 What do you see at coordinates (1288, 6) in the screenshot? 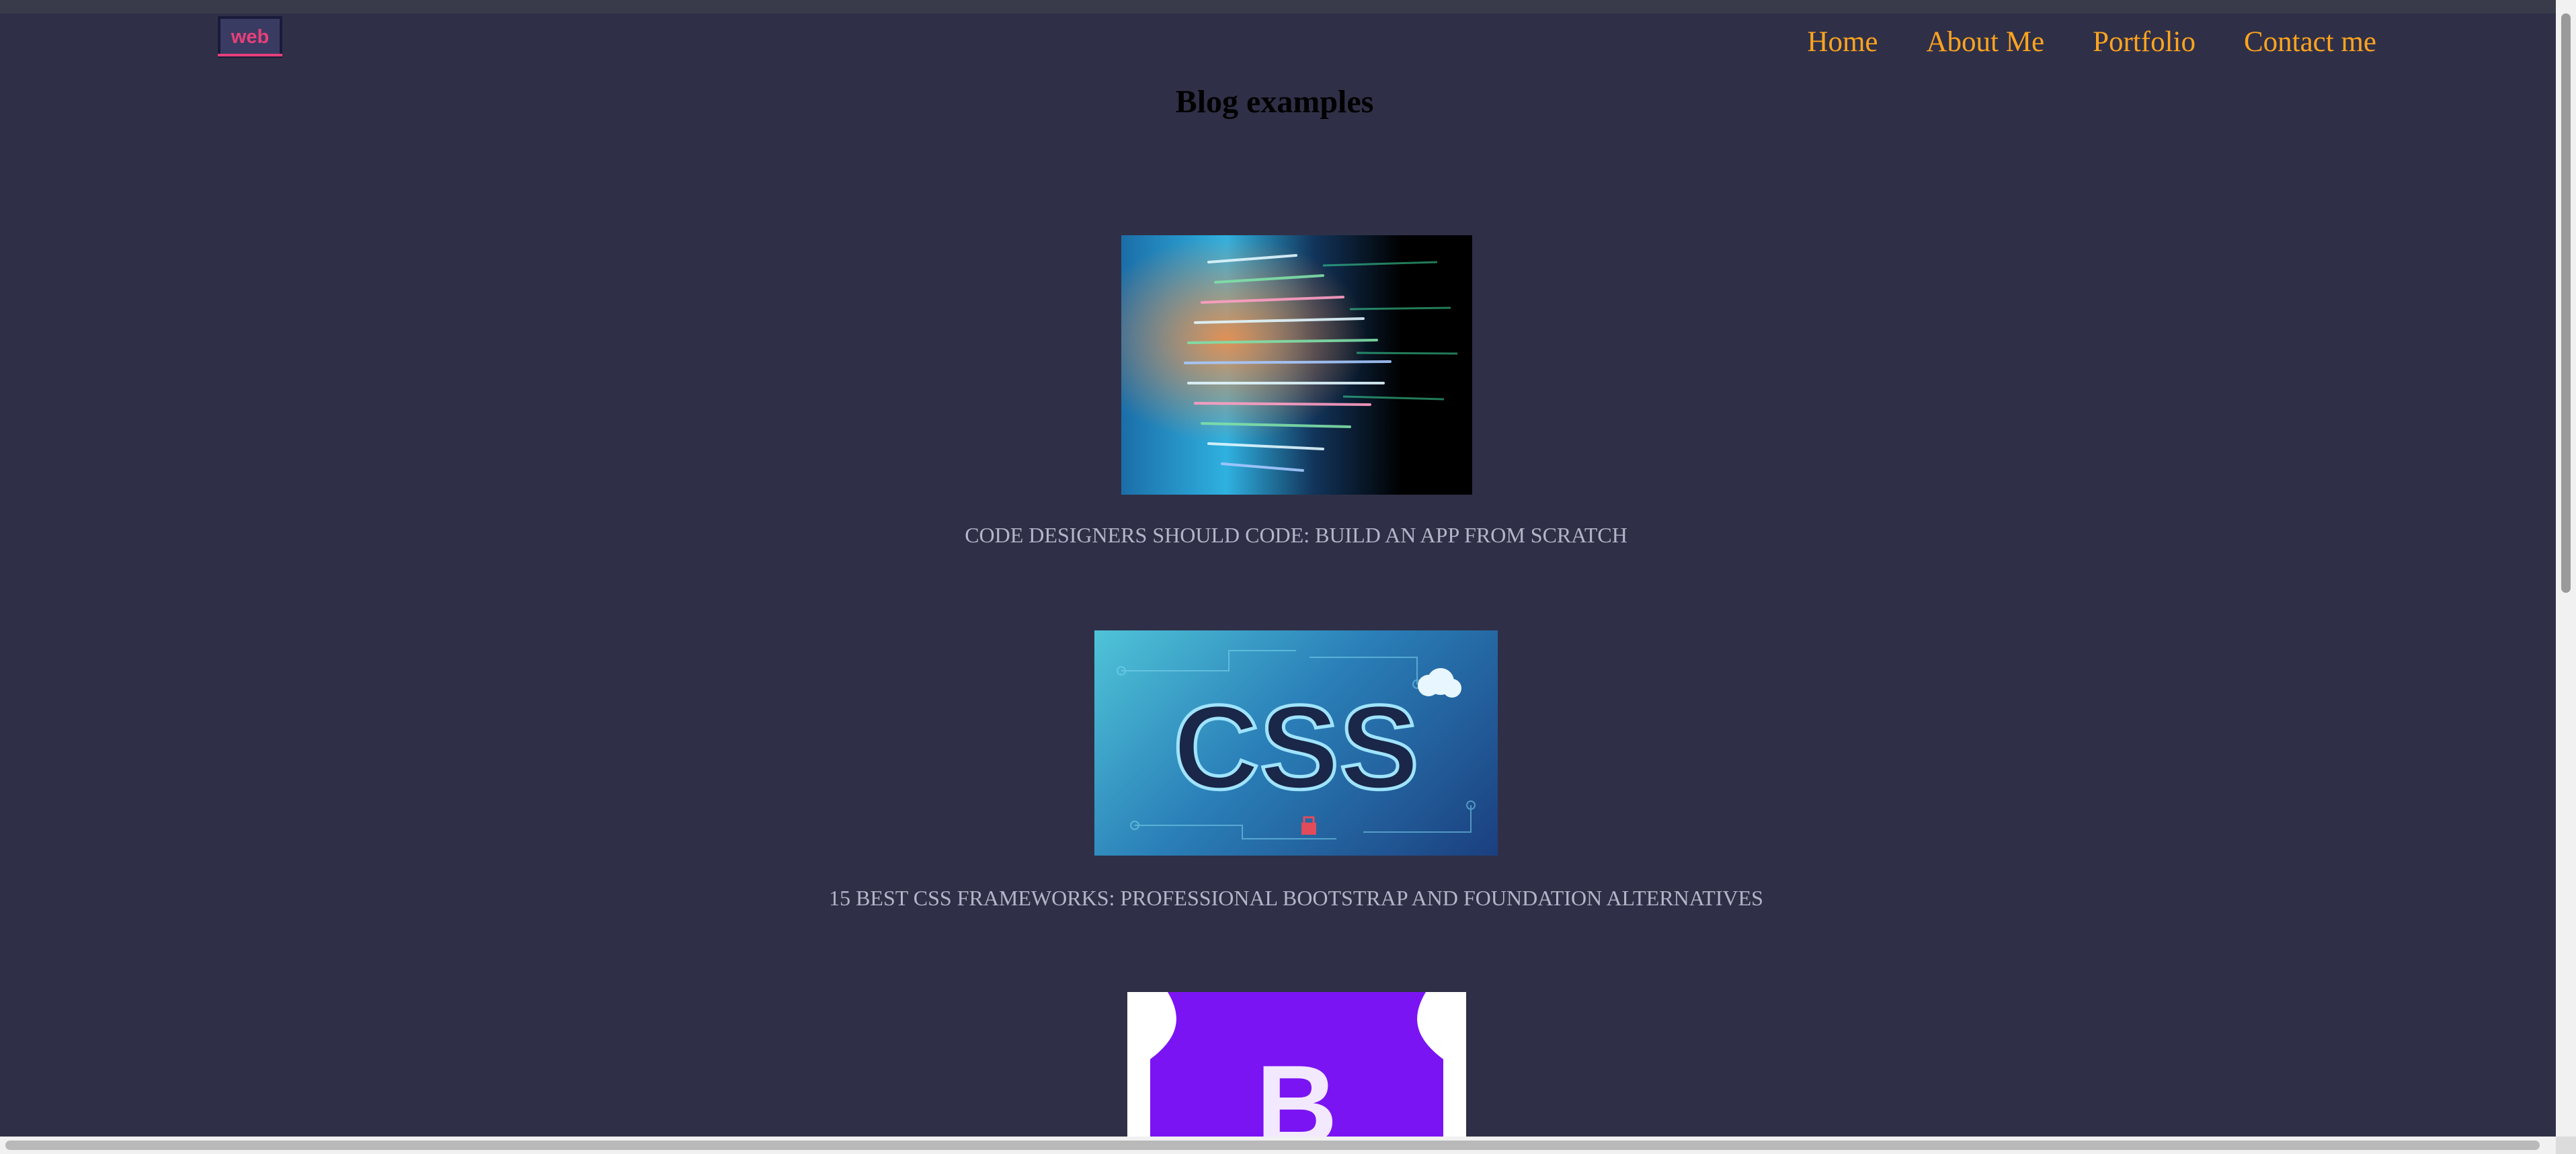
I see `top-strip` at bounding box center [1288, 6].